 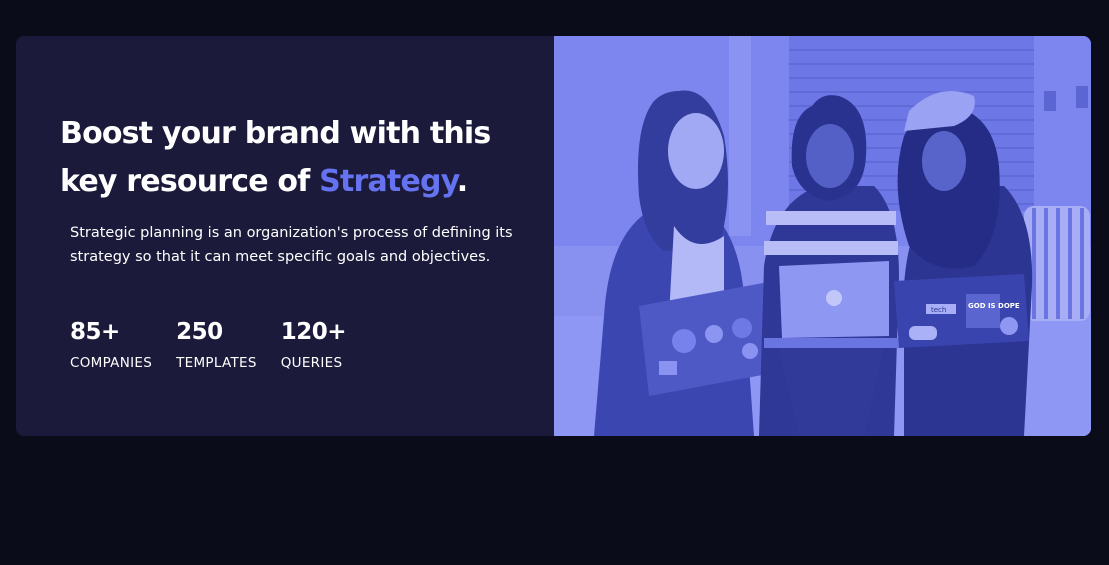 I want to click on stat-label: COMPANIES, so click(x=111, y=363).